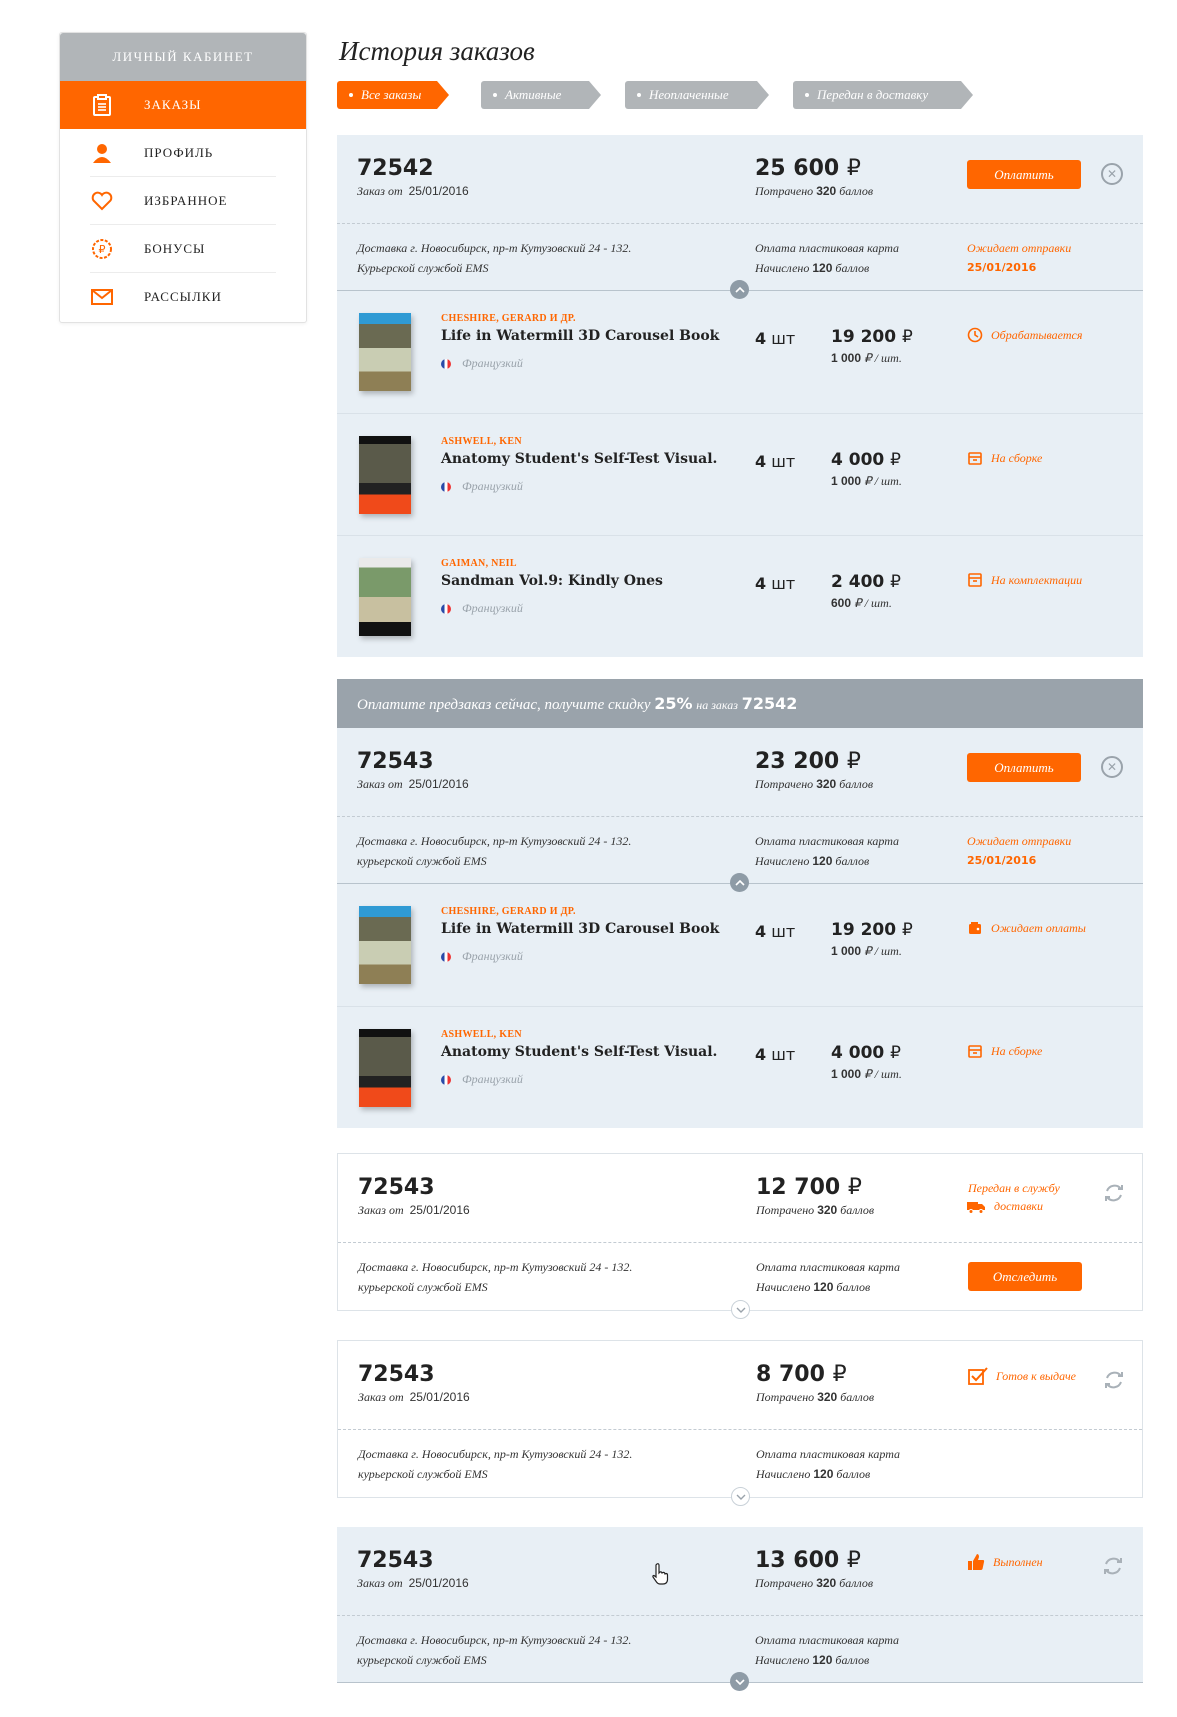 This screenshot has height=1717, width=1177. I want to click on item-price: 4 000 ₽, so click(866, 460).